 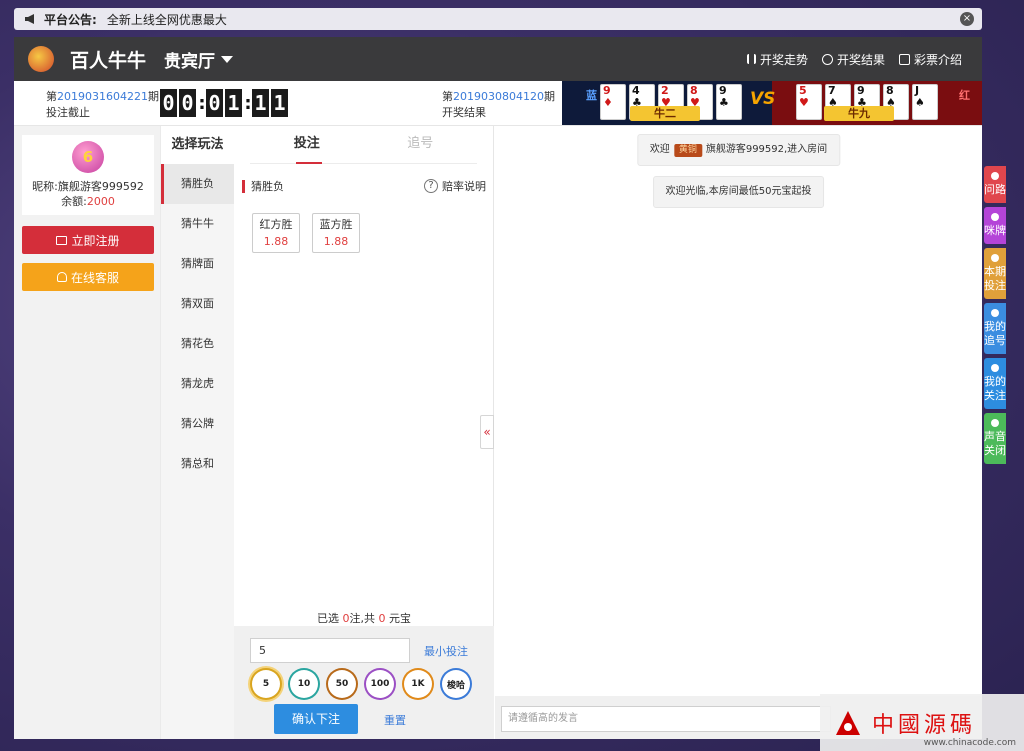 I want to click on card-suit: ♥, so click(x=804, y=102).